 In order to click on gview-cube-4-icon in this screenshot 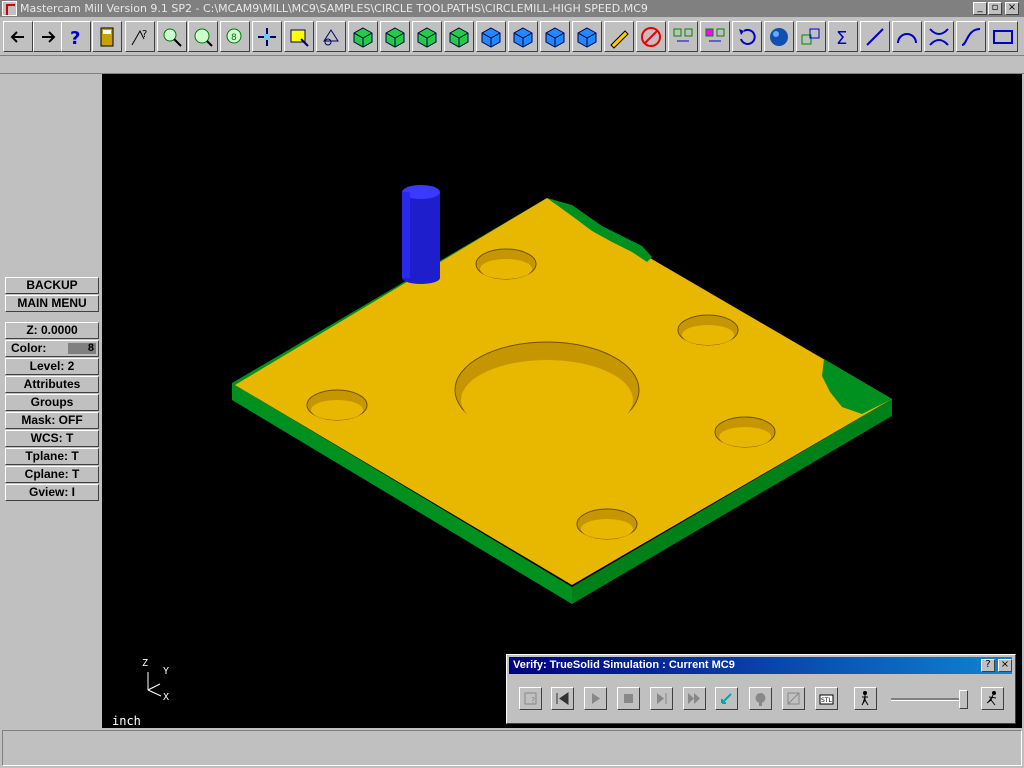, I will do `click(587, 37)`.